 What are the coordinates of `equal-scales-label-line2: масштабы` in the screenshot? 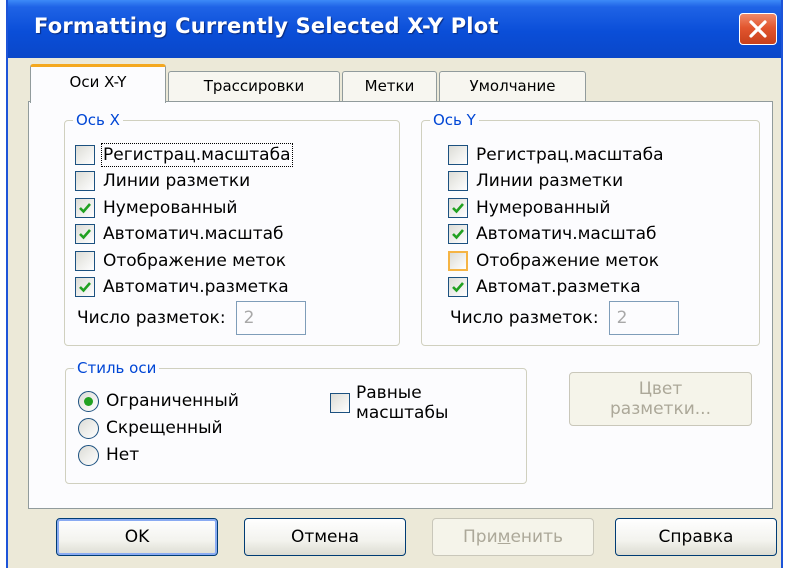 It's located at (402, 413).